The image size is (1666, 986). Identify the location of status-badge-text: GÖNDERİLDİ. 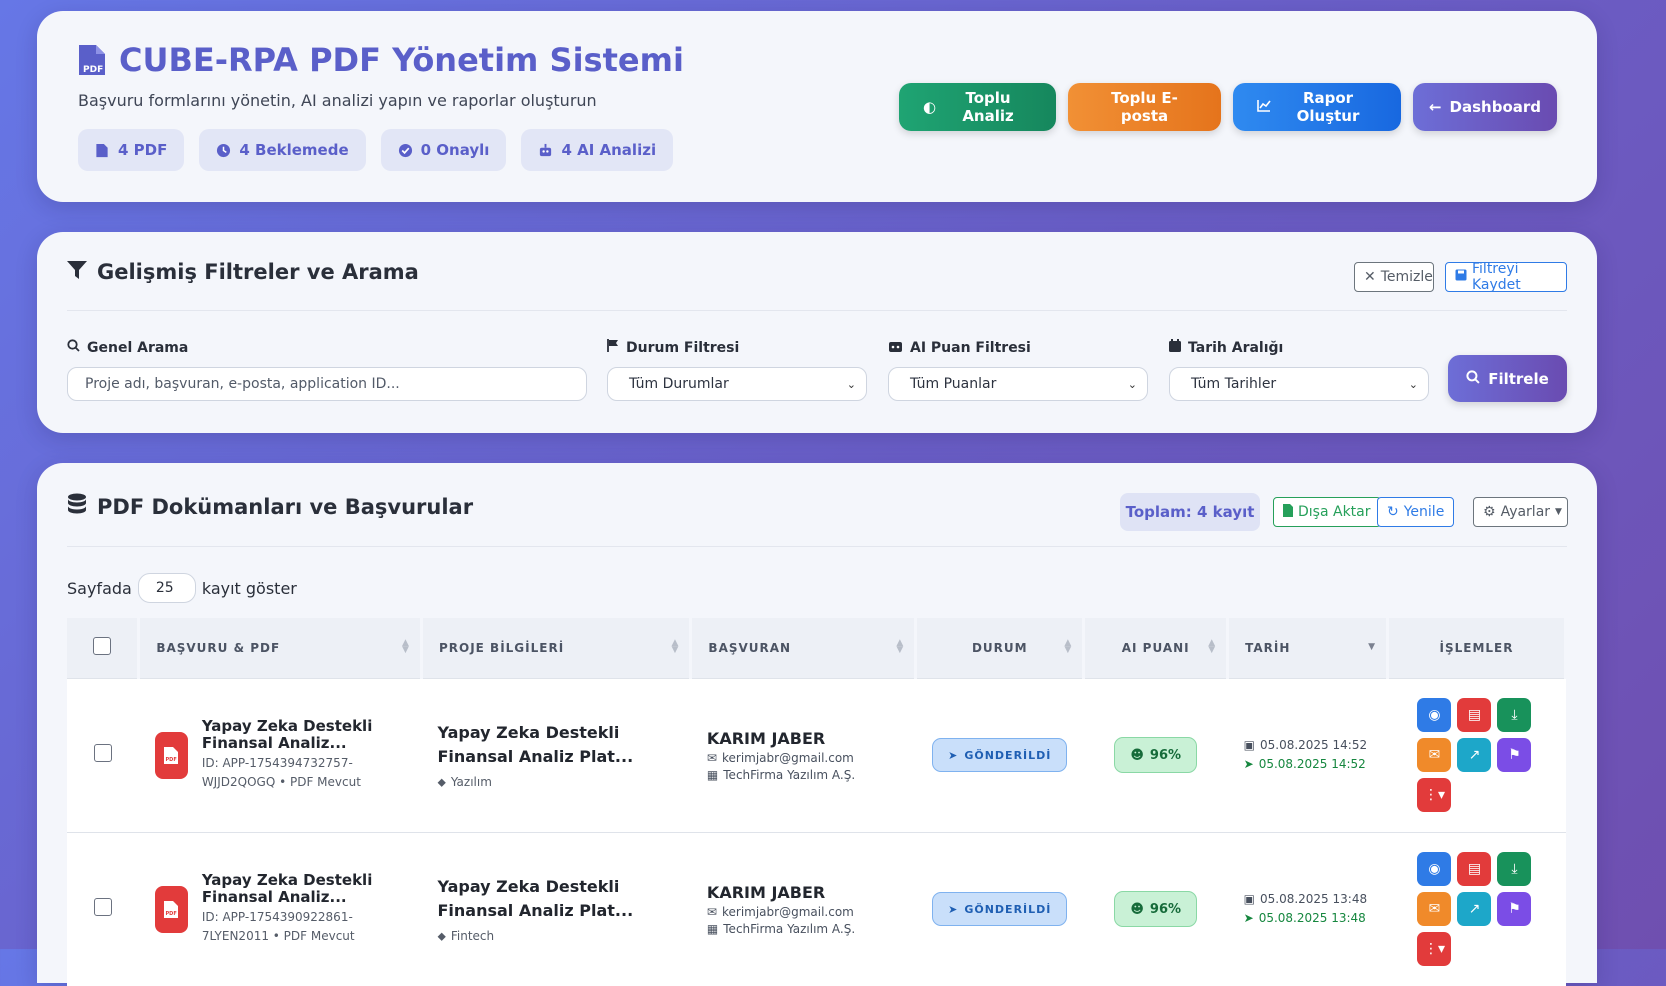
(1008, 909).